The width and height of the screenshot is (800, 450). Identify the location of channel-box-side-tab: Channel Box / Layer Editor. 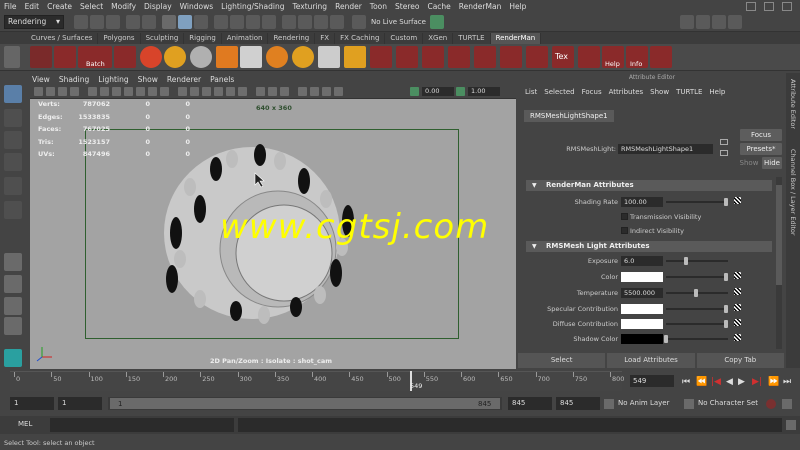
(793, 192).